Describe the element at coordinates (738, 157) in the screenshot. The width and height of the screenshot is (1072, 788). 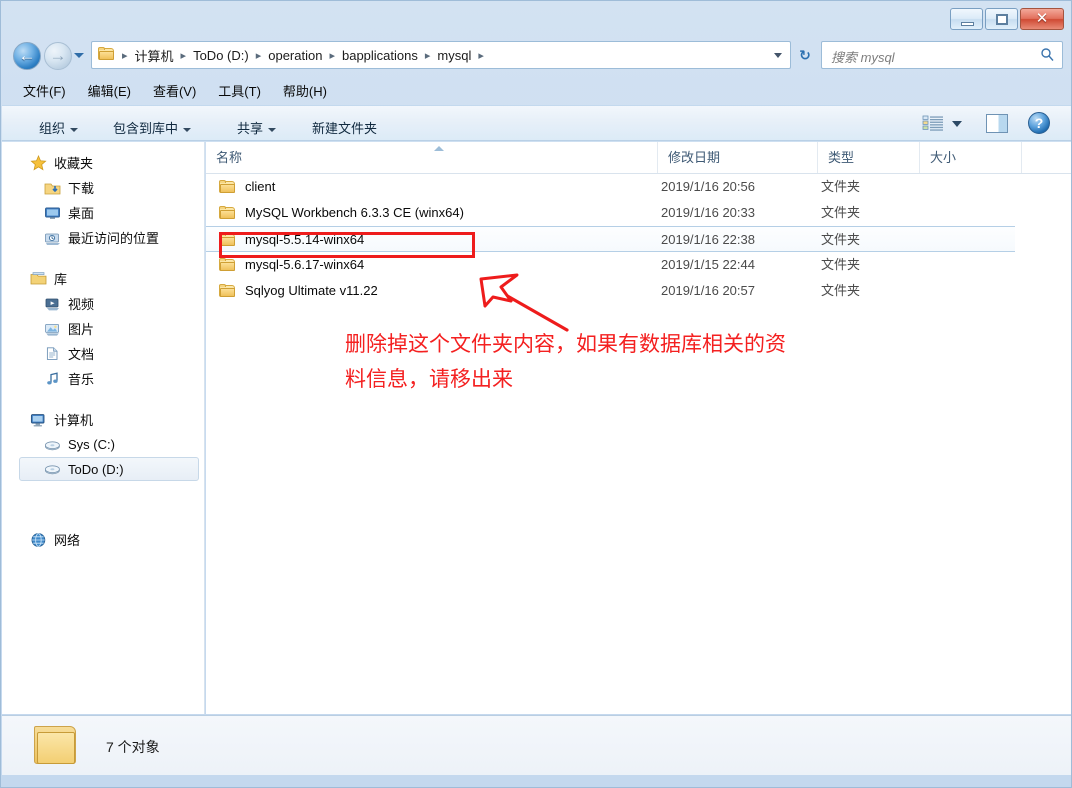
I see `column-header-date: 修改日期` at that location.